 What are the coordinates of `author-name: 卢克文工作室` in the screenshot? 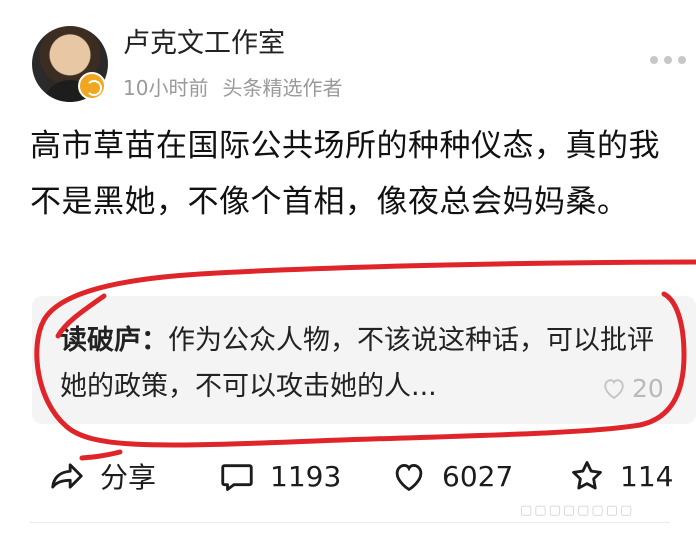 It's located at (204, 44).